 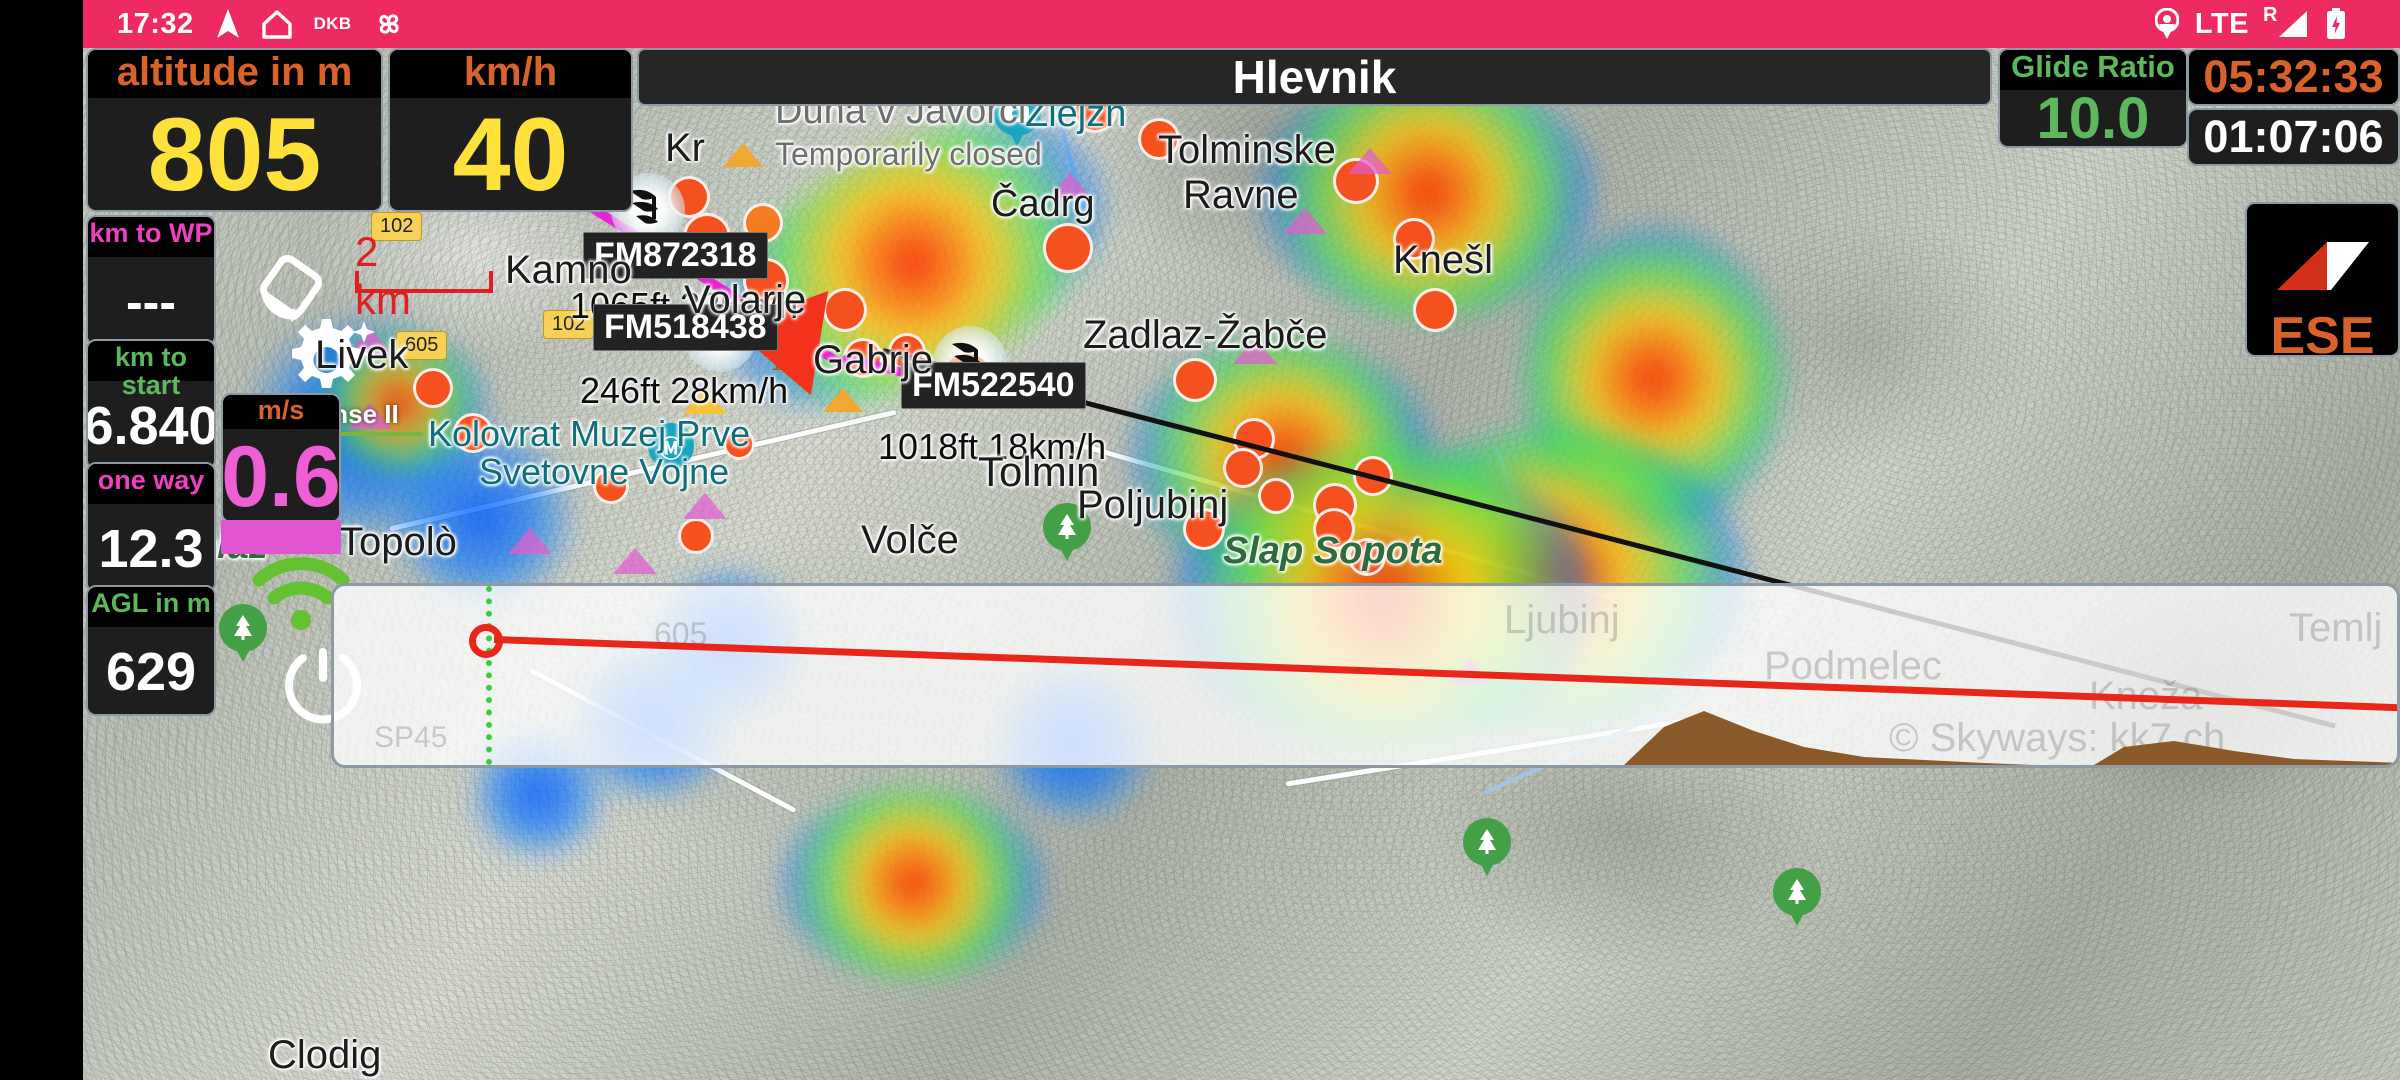 What do you see at coordinates (1247, 150) in the screenshot?
I see `map-place-label: Tolminske` at bounding box center [1247, 150].